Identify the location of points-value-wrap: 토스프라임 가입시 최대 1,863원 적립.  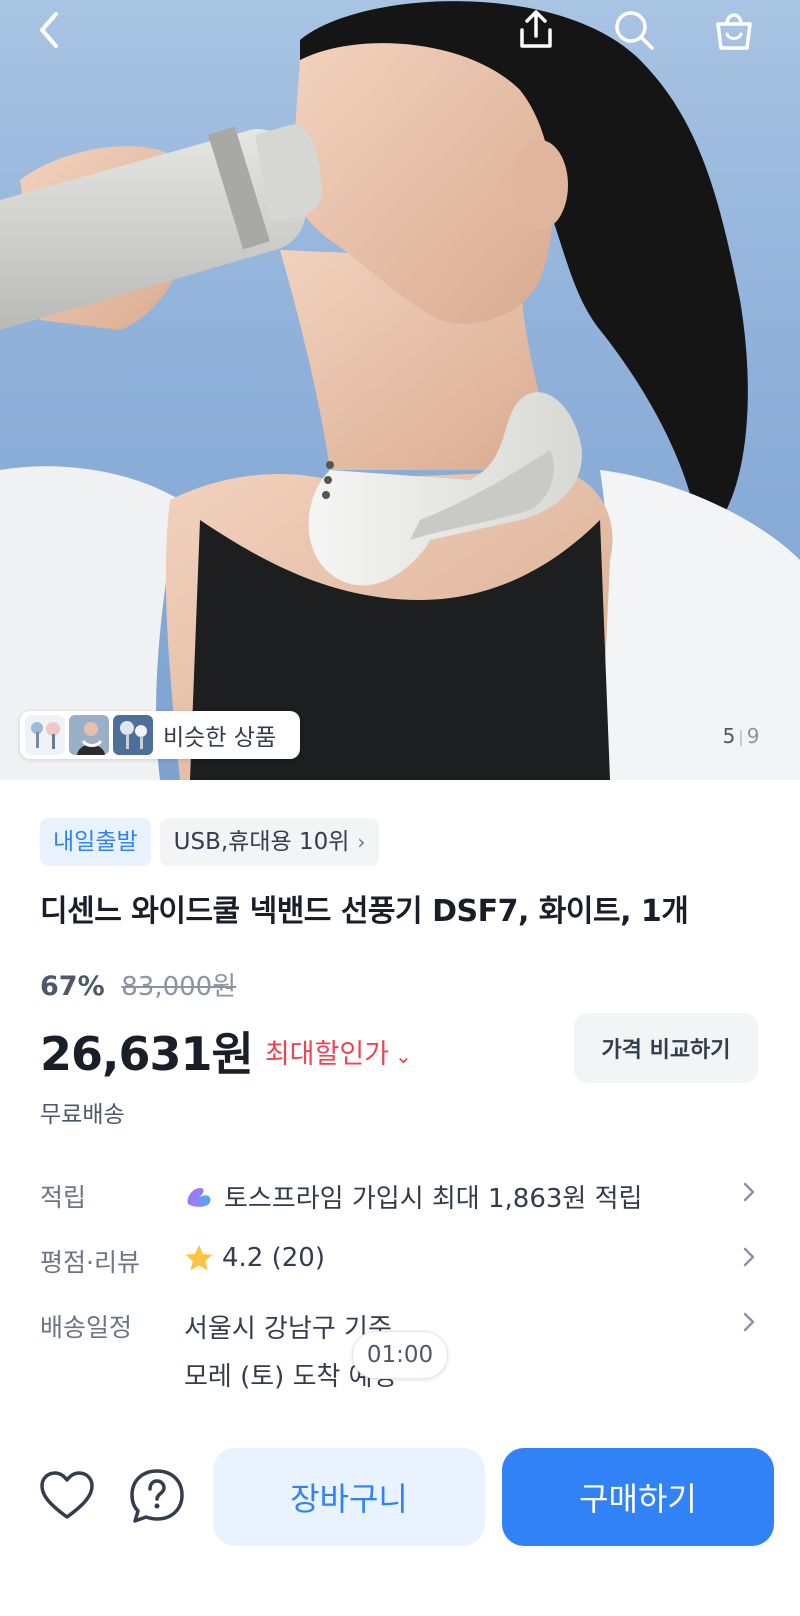
(413, 1196).